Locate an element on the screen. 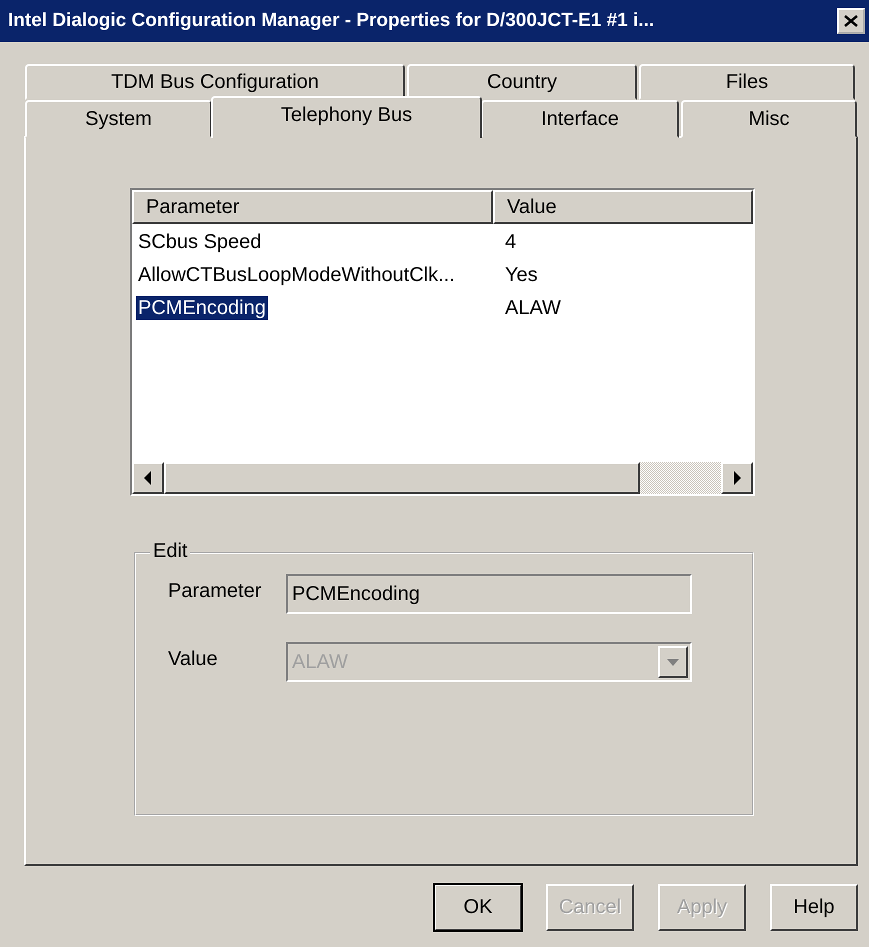 This screenshot has width=869, height=947. field-label: Parameter is located at coordinates (215, 591).